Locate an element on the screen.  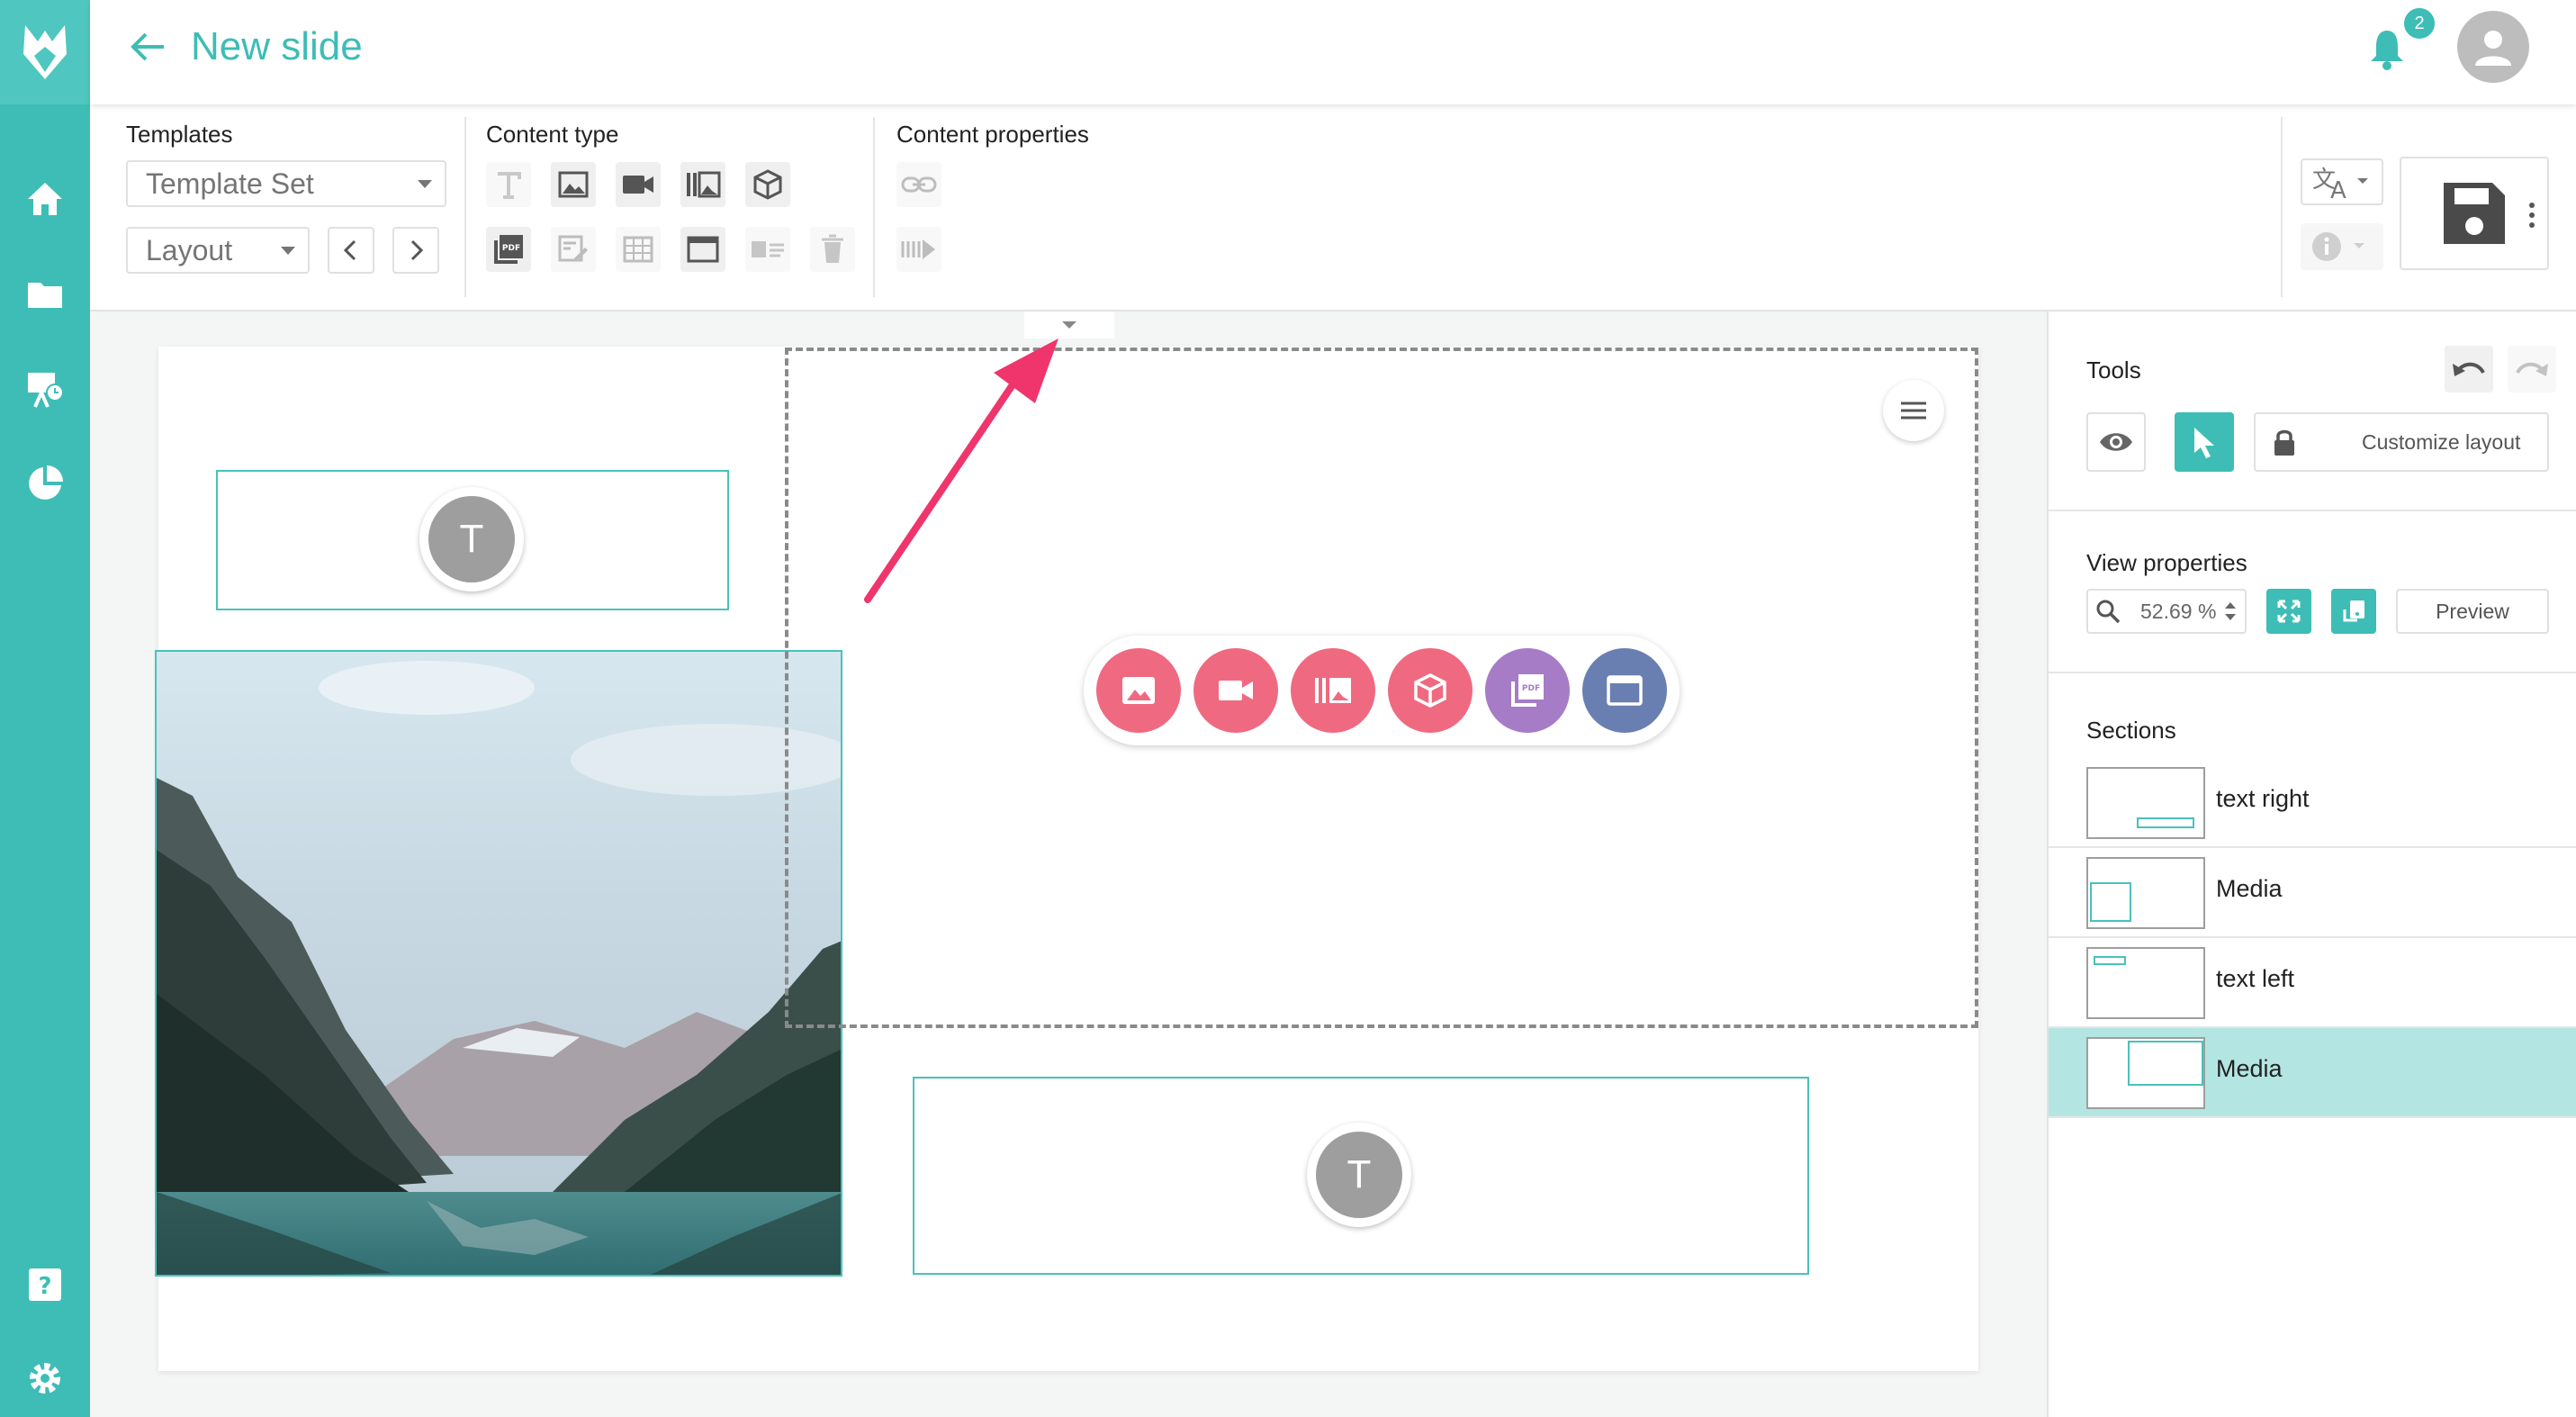
toolbar-collapse-tab is located at coordinates (1069, 324).